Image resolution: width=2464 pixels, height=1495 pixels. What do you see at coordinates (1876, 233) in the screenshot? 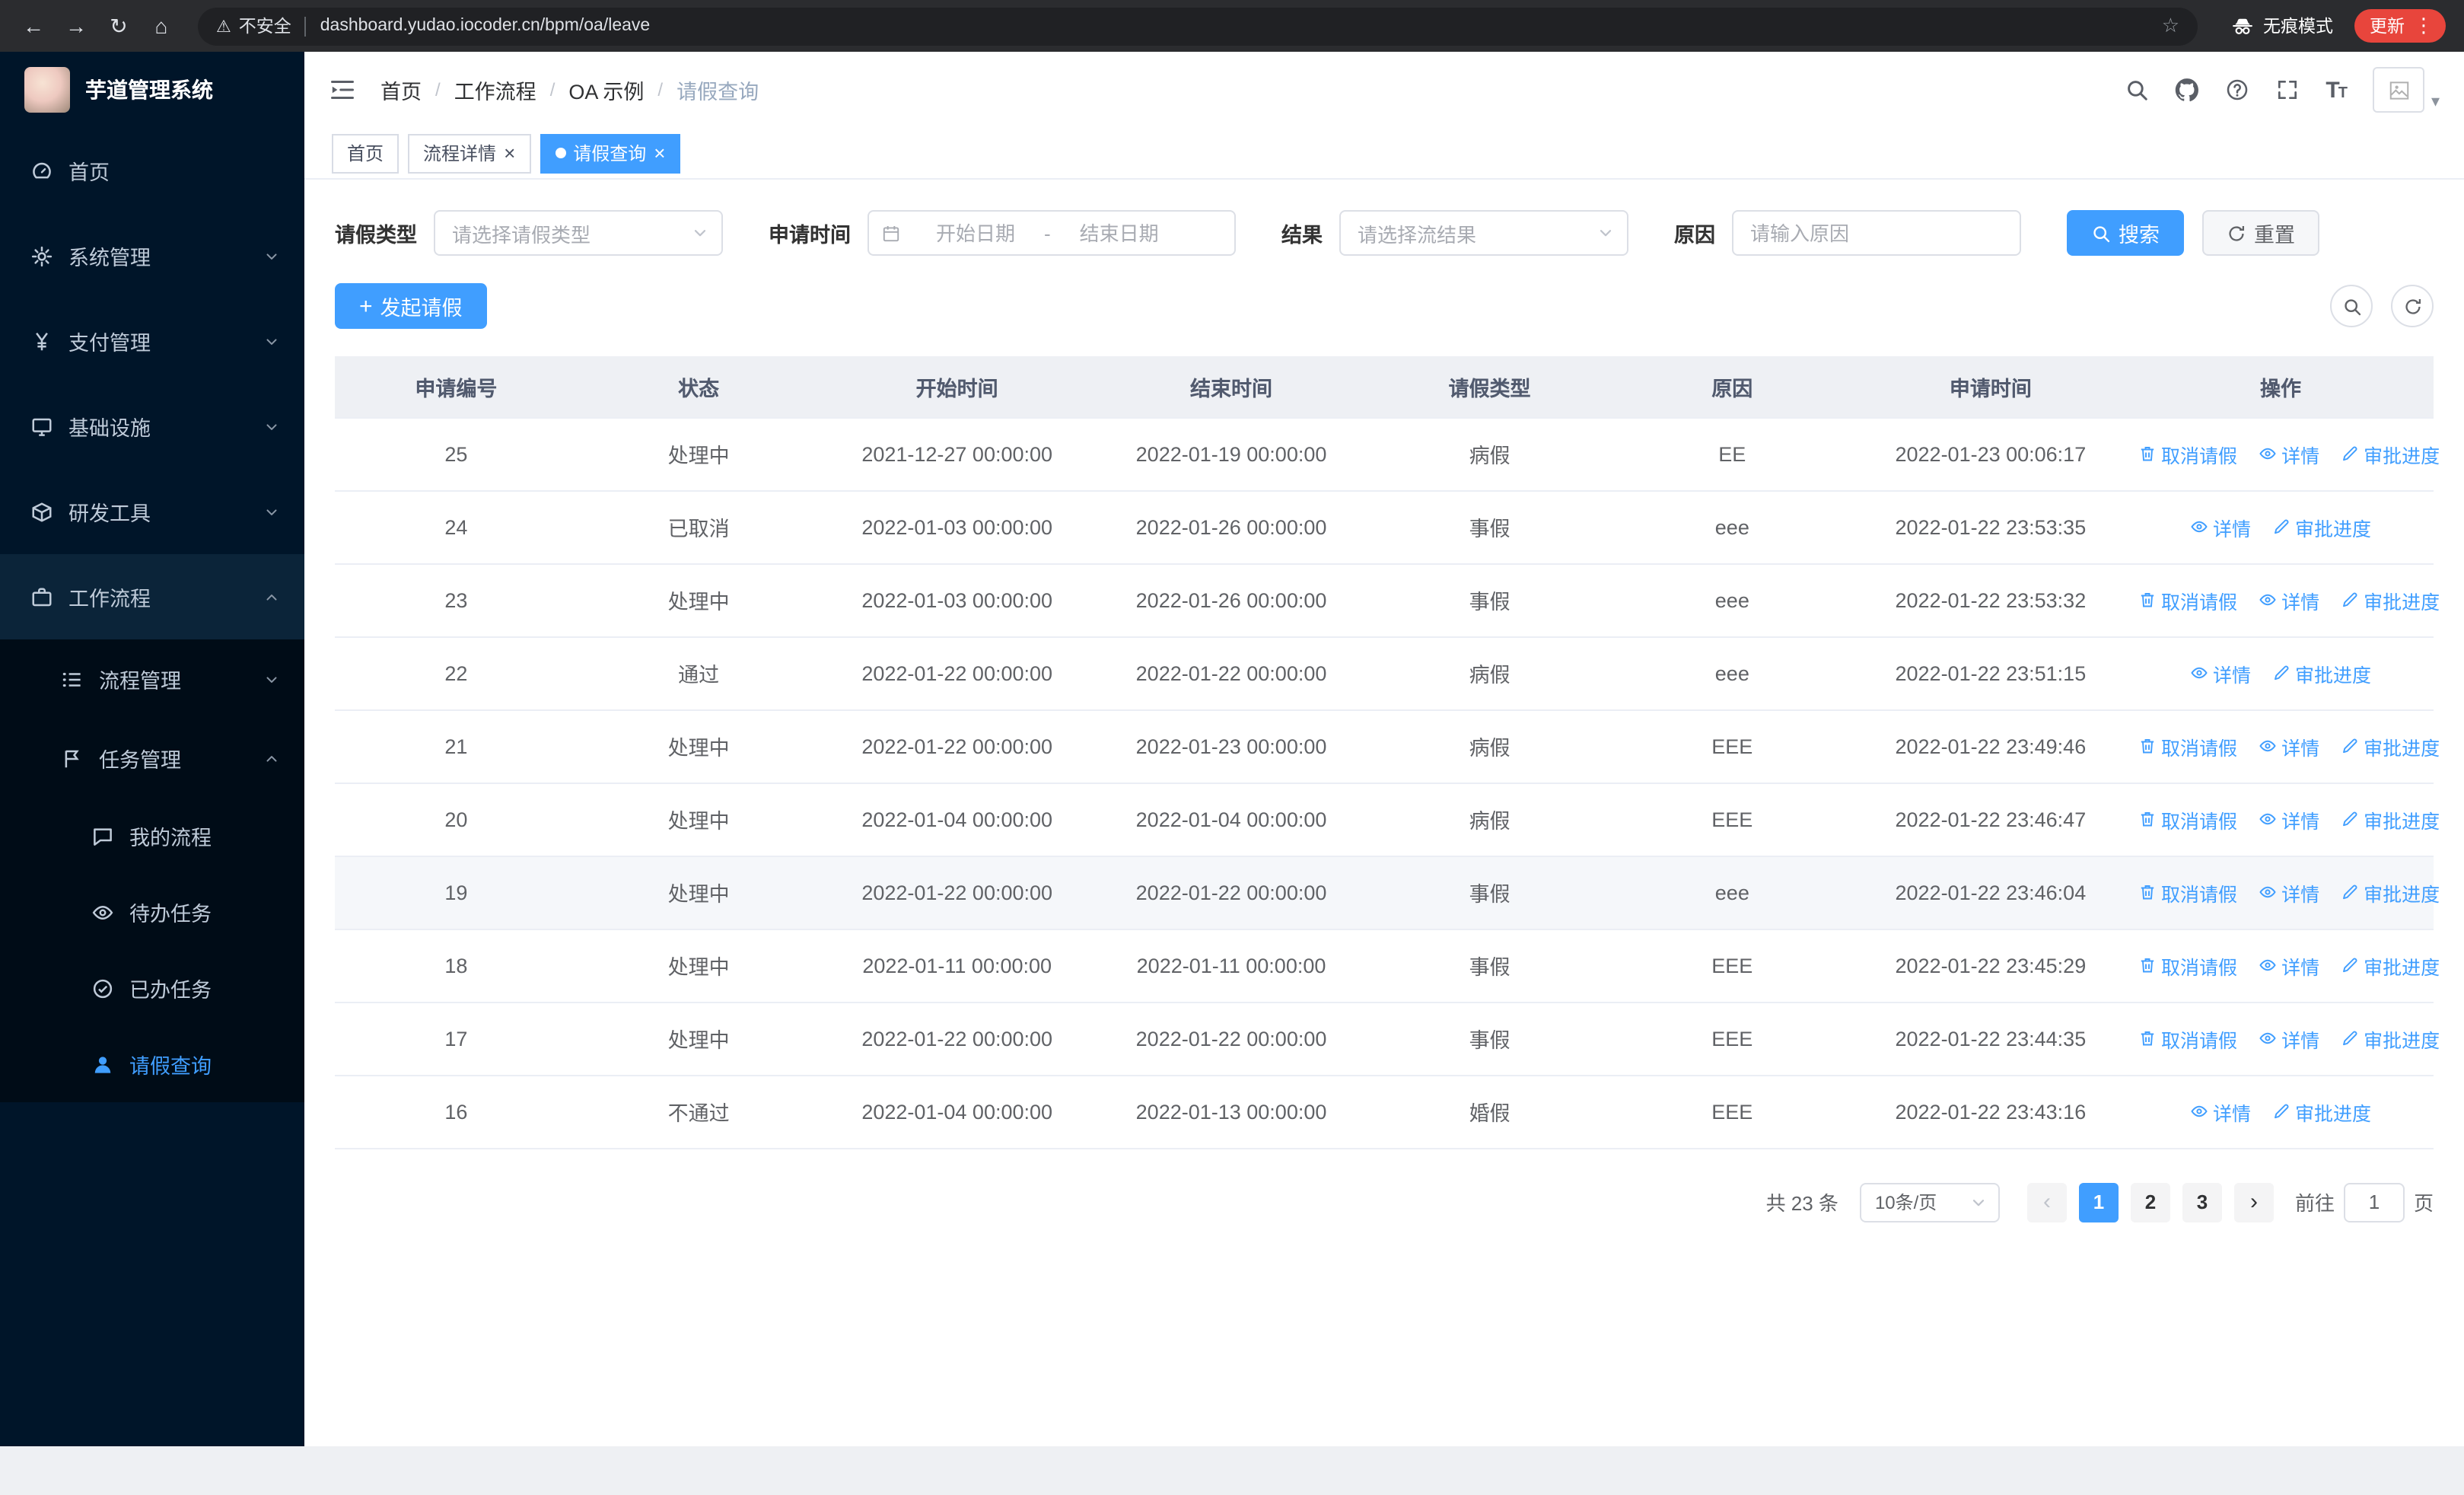
I see `reason-input` at bounding box center [1876, 233].